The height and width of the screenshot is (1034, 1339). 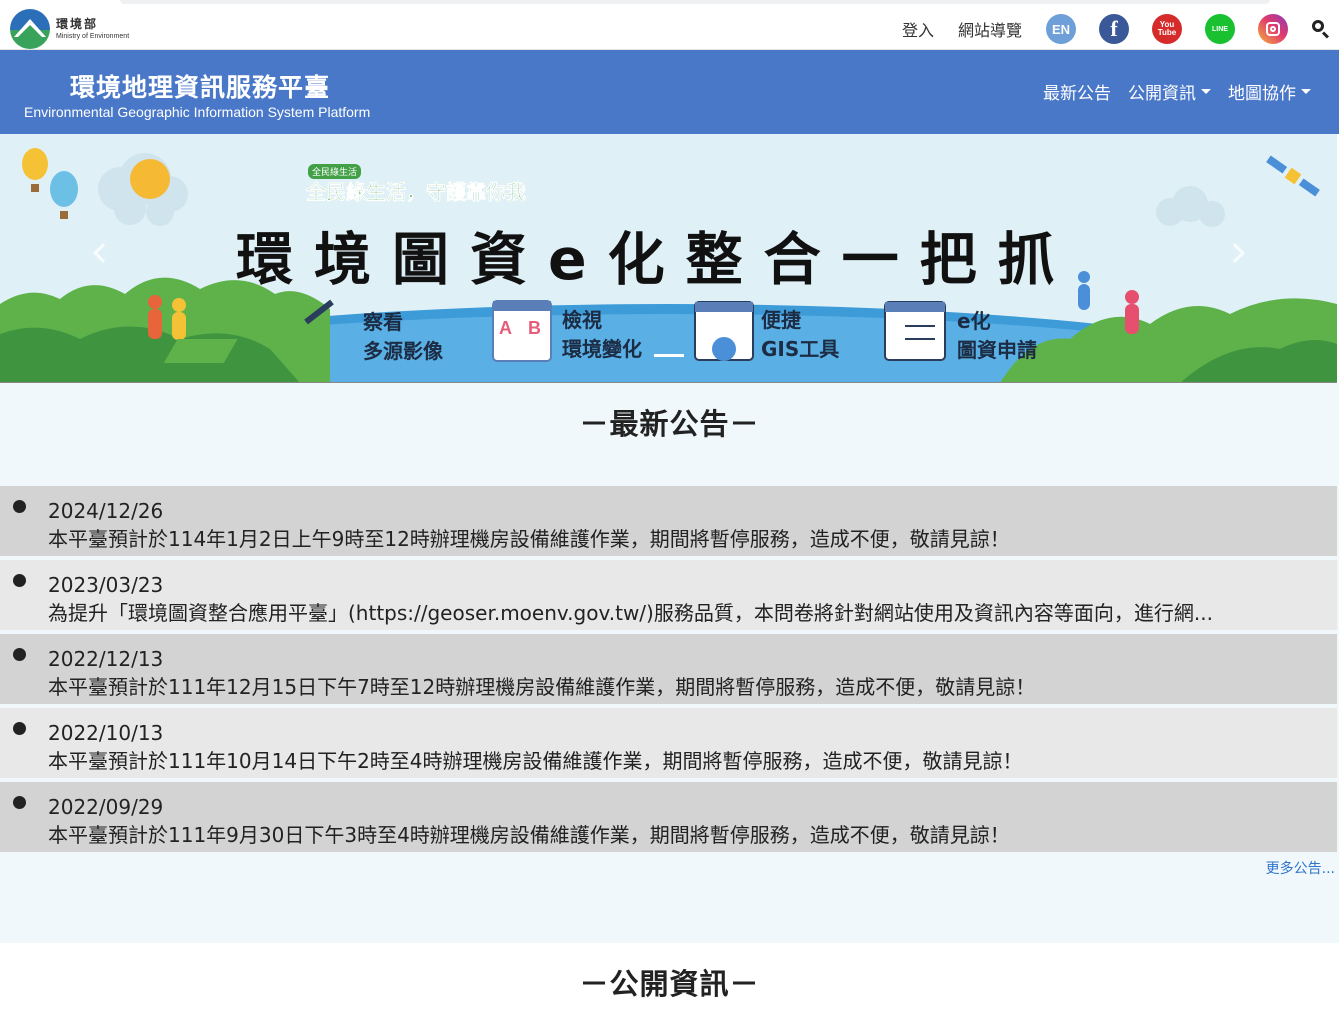 I want to click on svg-text: A, so click(x=505, y=328).